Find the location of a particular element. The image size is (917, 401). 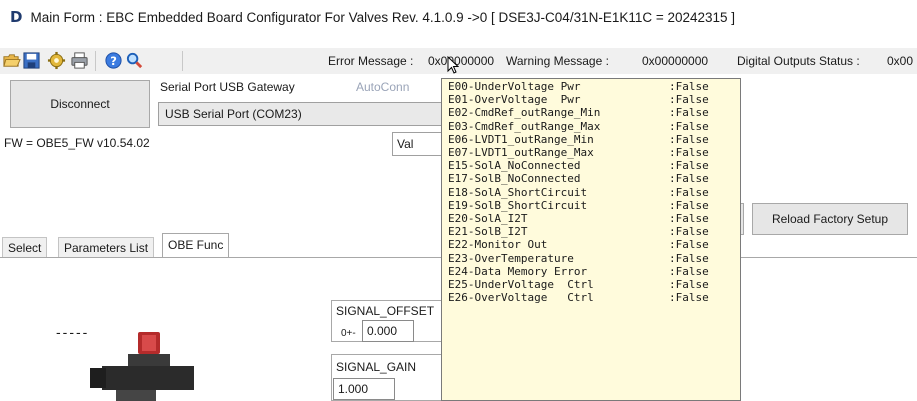

error-status-line: E26-OverVoltage Ctrl :False is located at coordinates (594, 297).